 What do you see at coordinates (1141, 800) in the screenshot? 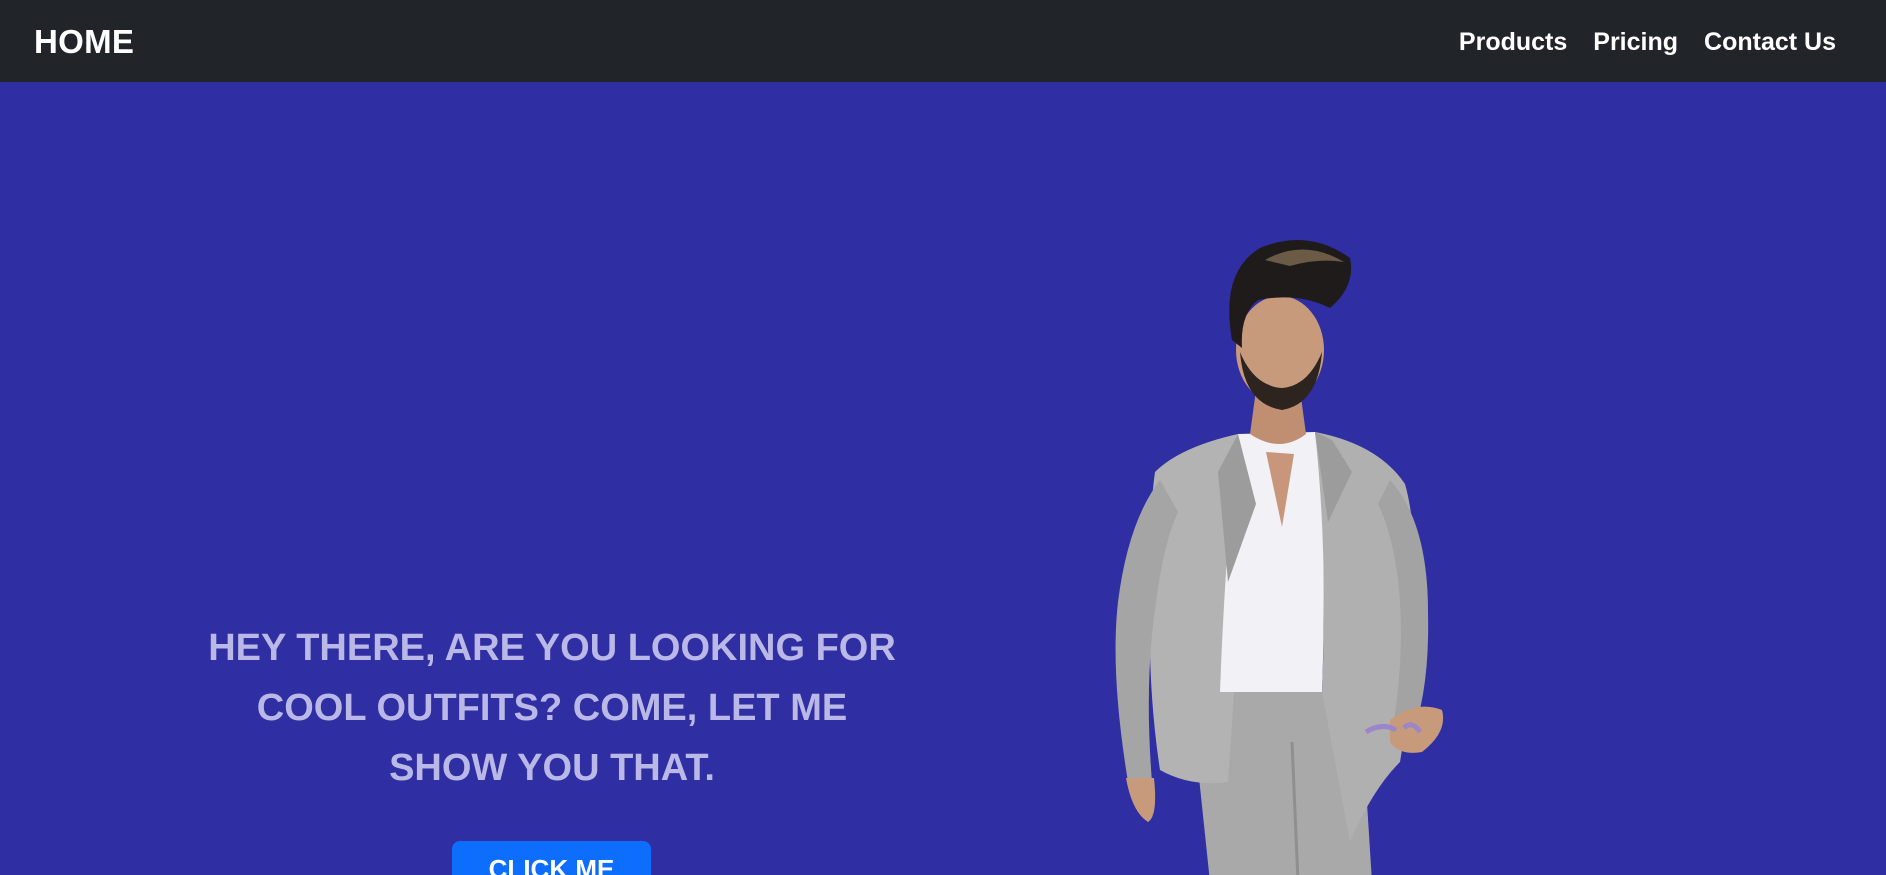
I see `left-hand` at bounding box center [1141, 800].